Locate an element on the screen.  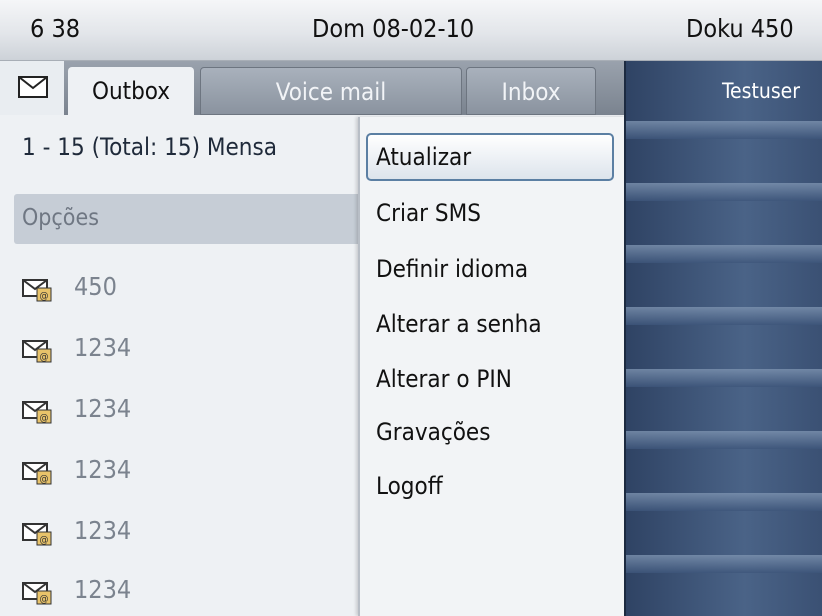
menu-item-definir-idioma: Definir idioma is located at coordinates (452, 269).